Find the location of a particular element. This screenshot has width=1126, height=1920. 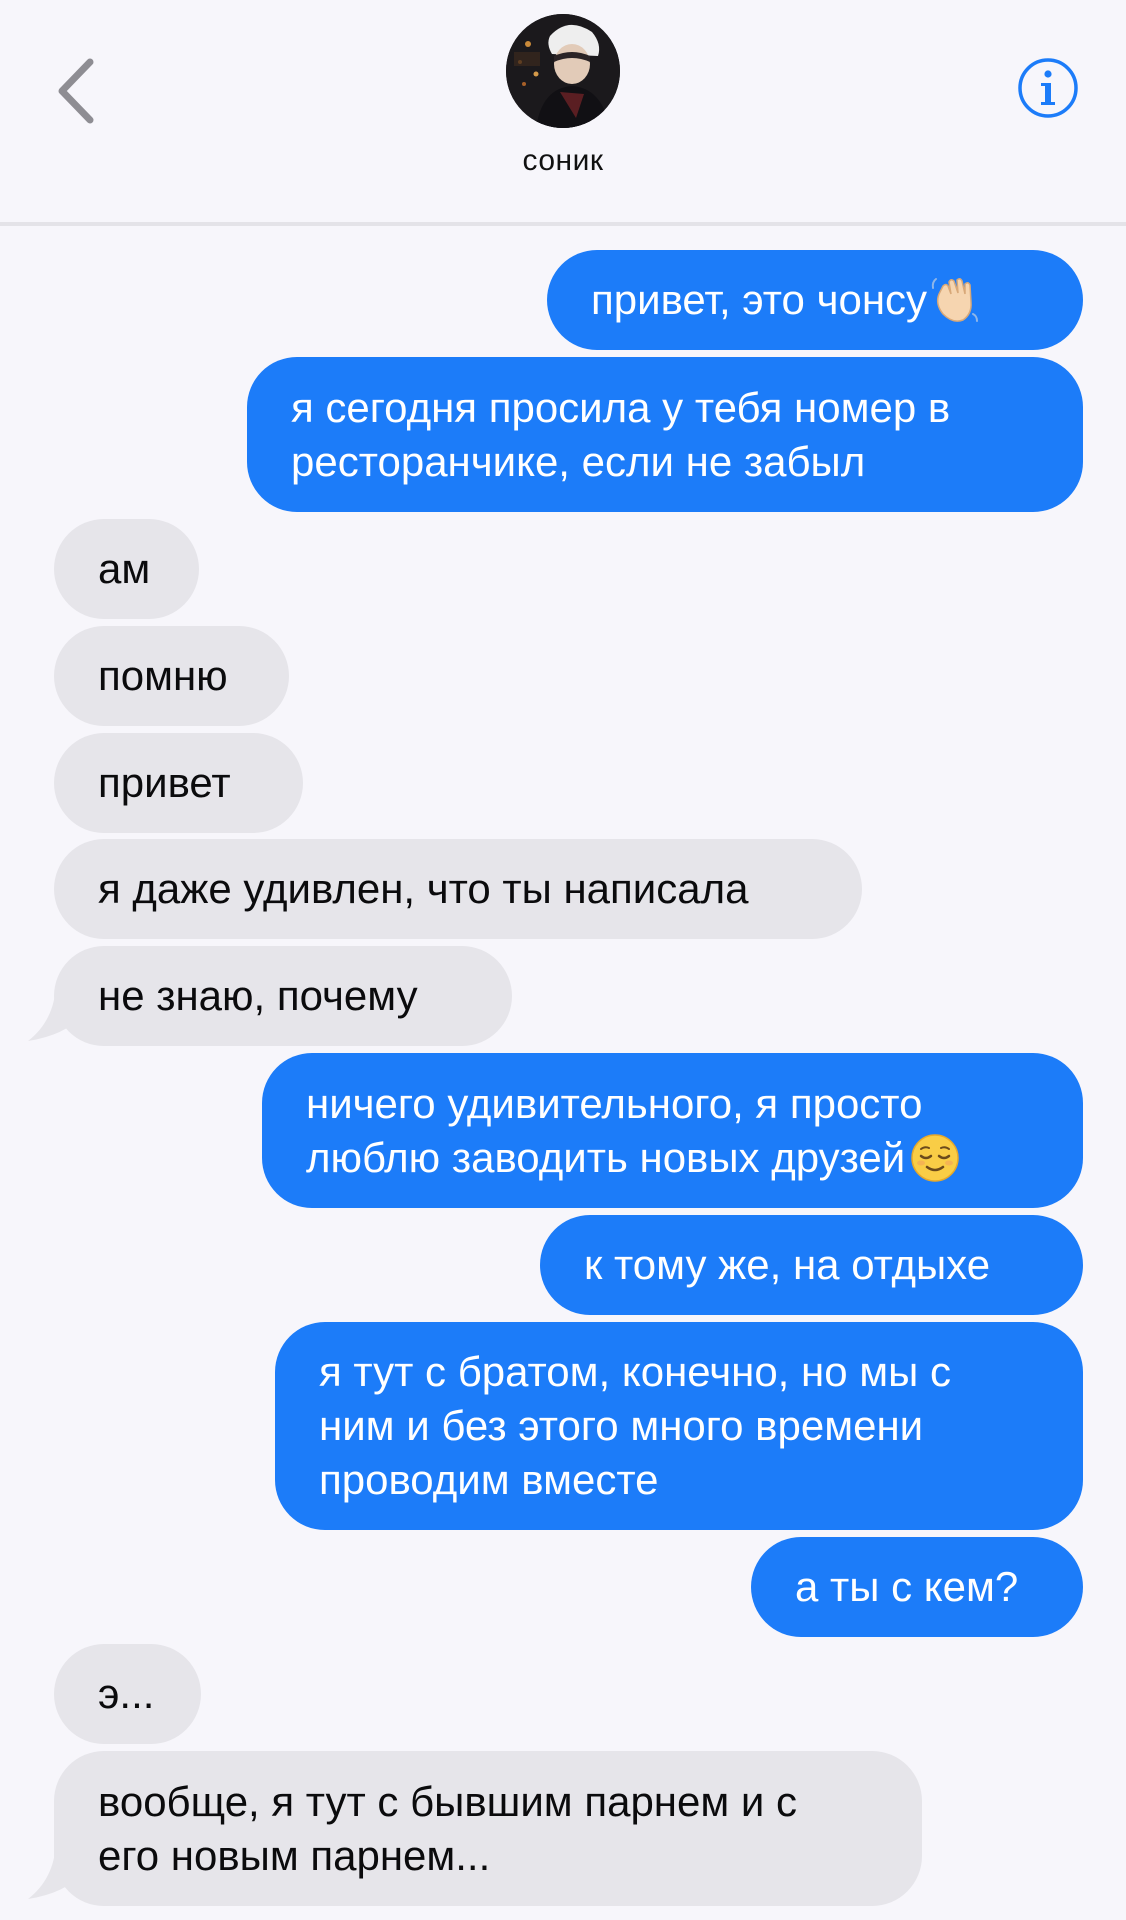

message-text-line: я сегодня просила у тебя номер в is located at coordinates (621, 407).